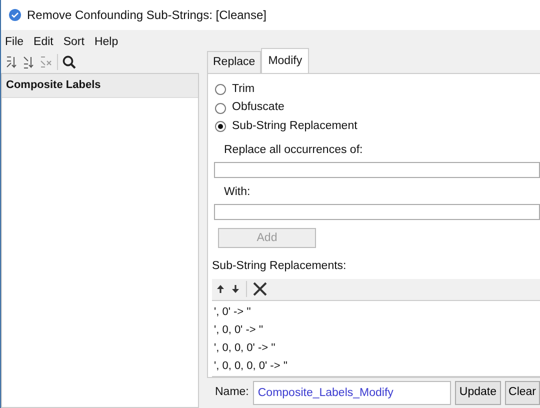 The height and width of the screenshot is (408, 540). Describe the element at coordinates (376, 347) in the screenshot. I see `list-item: ', 0, 0, 0' -> ''` at that location.